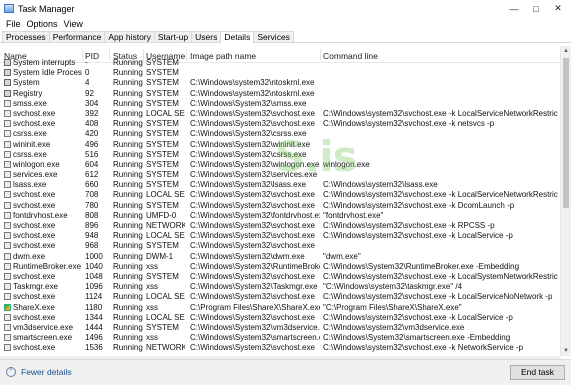  Describe the element at coordinates (42, 24) in the screenshot. I see `menu-options: Options` at that location.